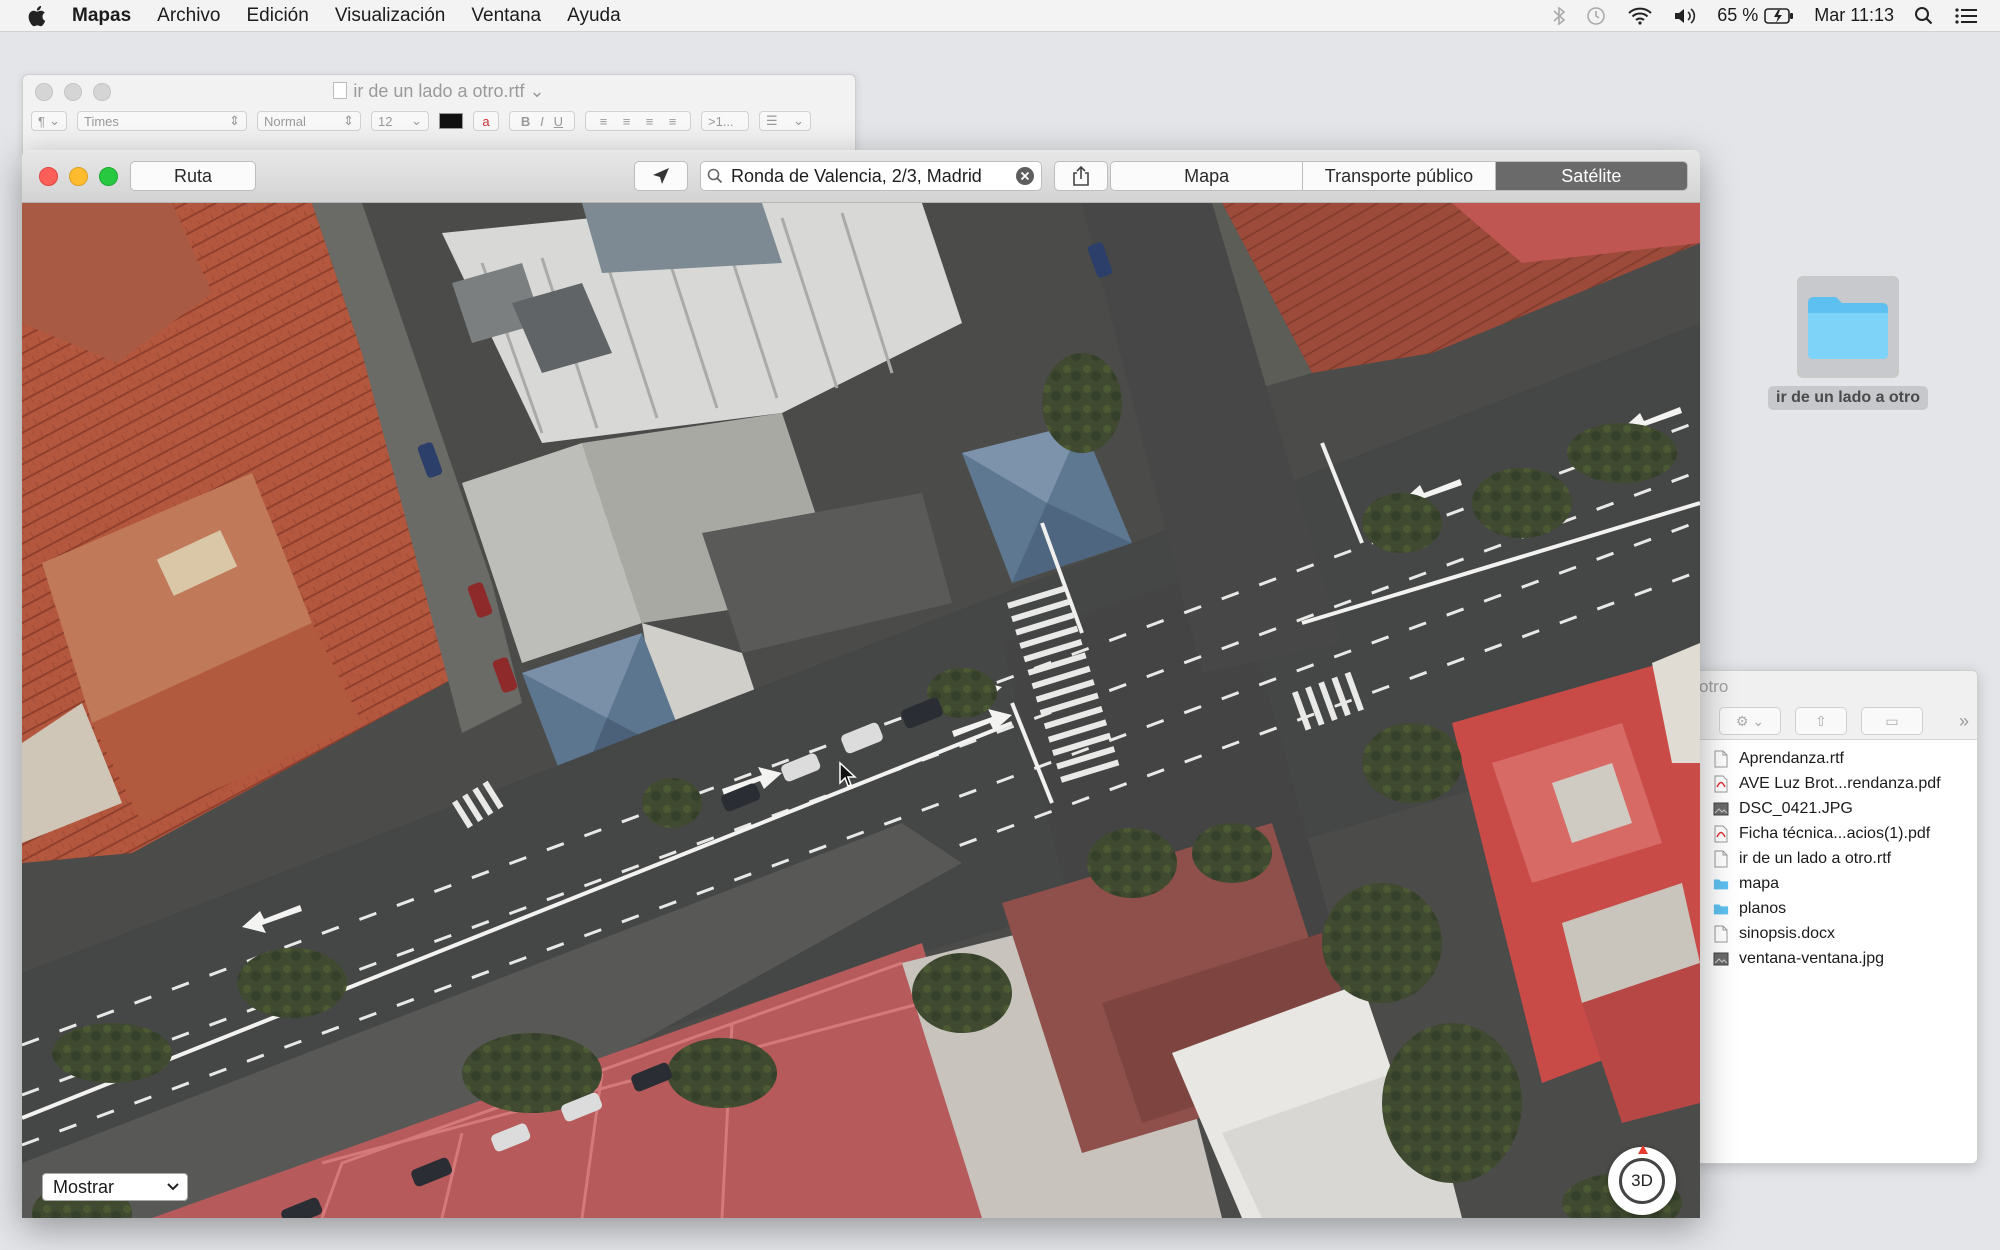 The image size is (2000, 1250). I want to click on pdf-file-icon, so click(1721, 834).